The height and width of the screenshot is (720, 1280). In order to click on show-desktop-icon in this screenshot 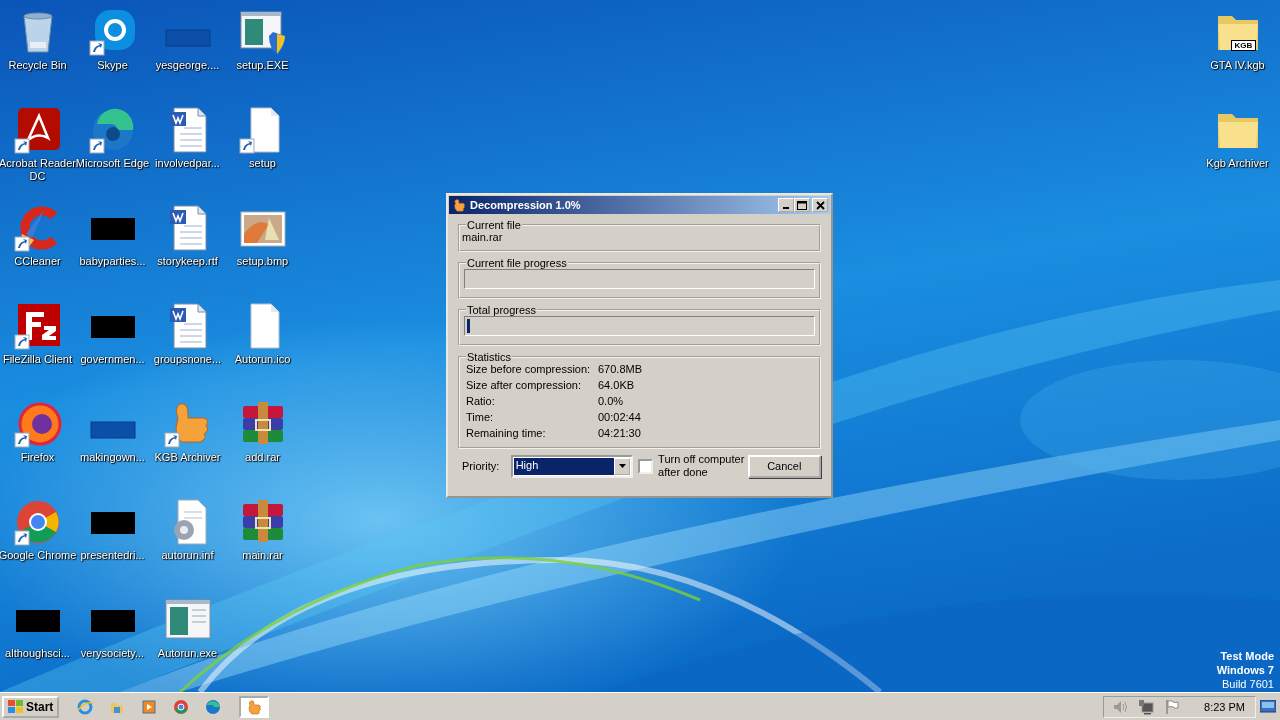, I will do `click(1268, 706)`.